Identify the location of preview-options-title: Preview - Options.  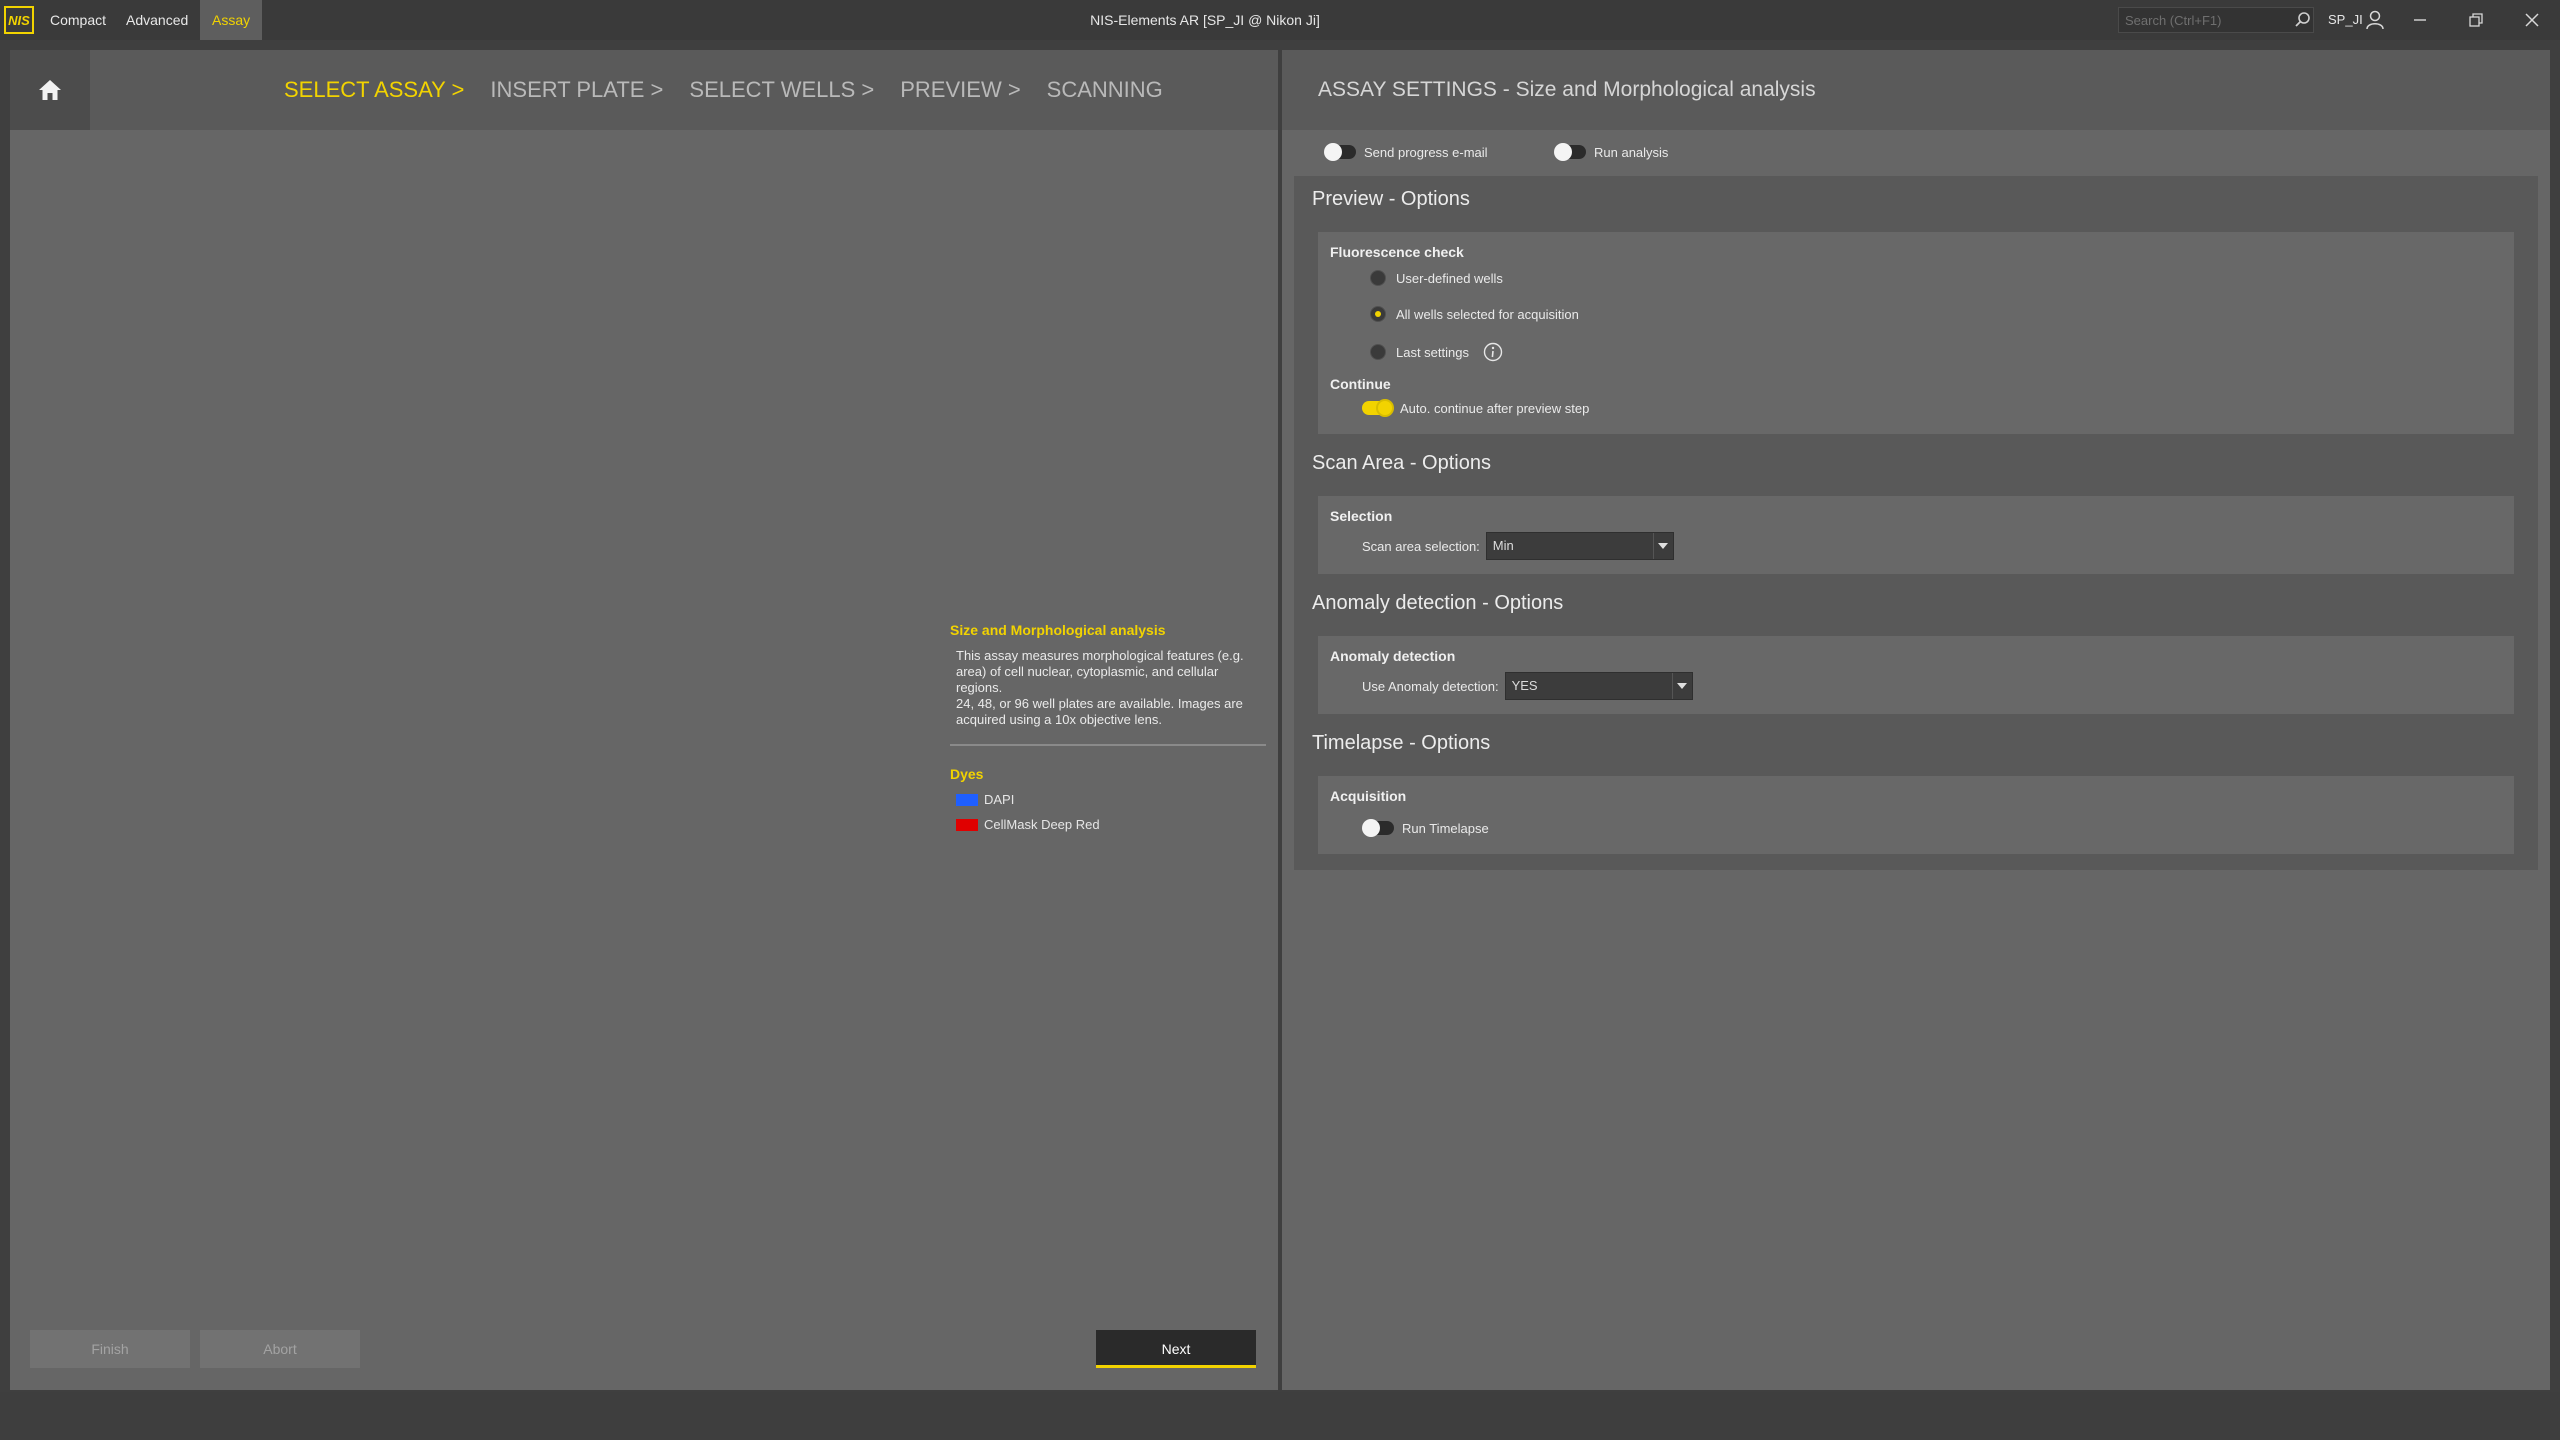
(1391, 199).